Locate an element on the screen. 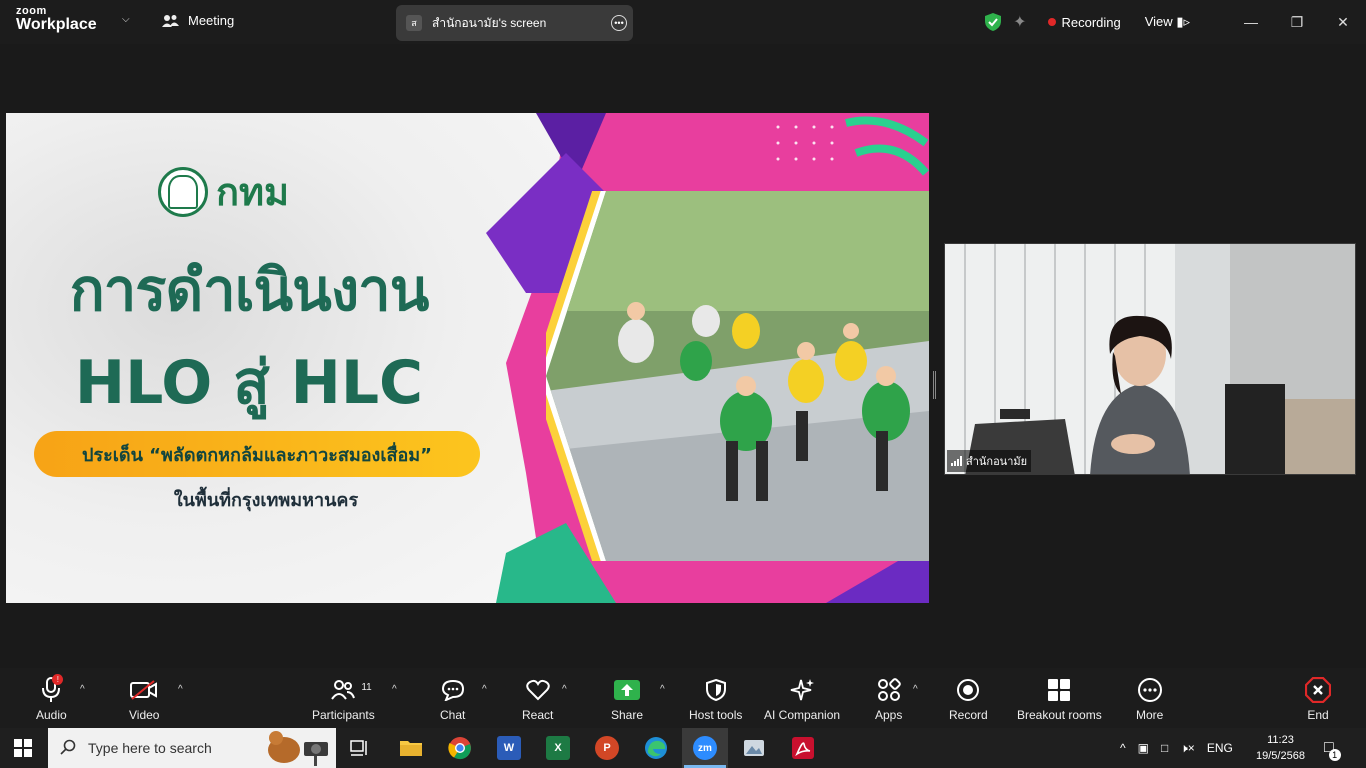 This screenshot has width=1366, height=768. share-options-chevron-icon: ^ is located at coordinates (662, 689).